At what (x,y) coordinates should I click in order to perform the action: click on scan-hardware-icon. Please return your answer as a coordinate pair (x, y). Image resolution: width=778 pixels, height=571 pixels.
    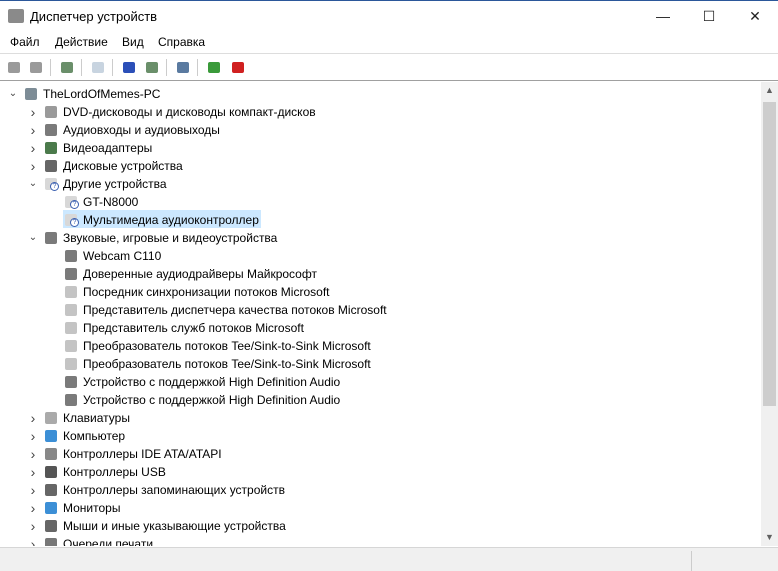
    Looking at the image, I should click on (183, 67).